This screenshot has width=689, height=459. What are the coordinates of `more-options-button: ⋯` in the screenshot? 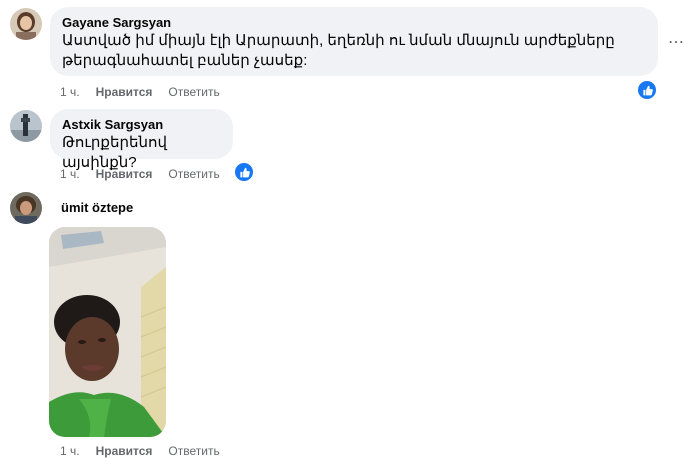 It's located at (675, 42).